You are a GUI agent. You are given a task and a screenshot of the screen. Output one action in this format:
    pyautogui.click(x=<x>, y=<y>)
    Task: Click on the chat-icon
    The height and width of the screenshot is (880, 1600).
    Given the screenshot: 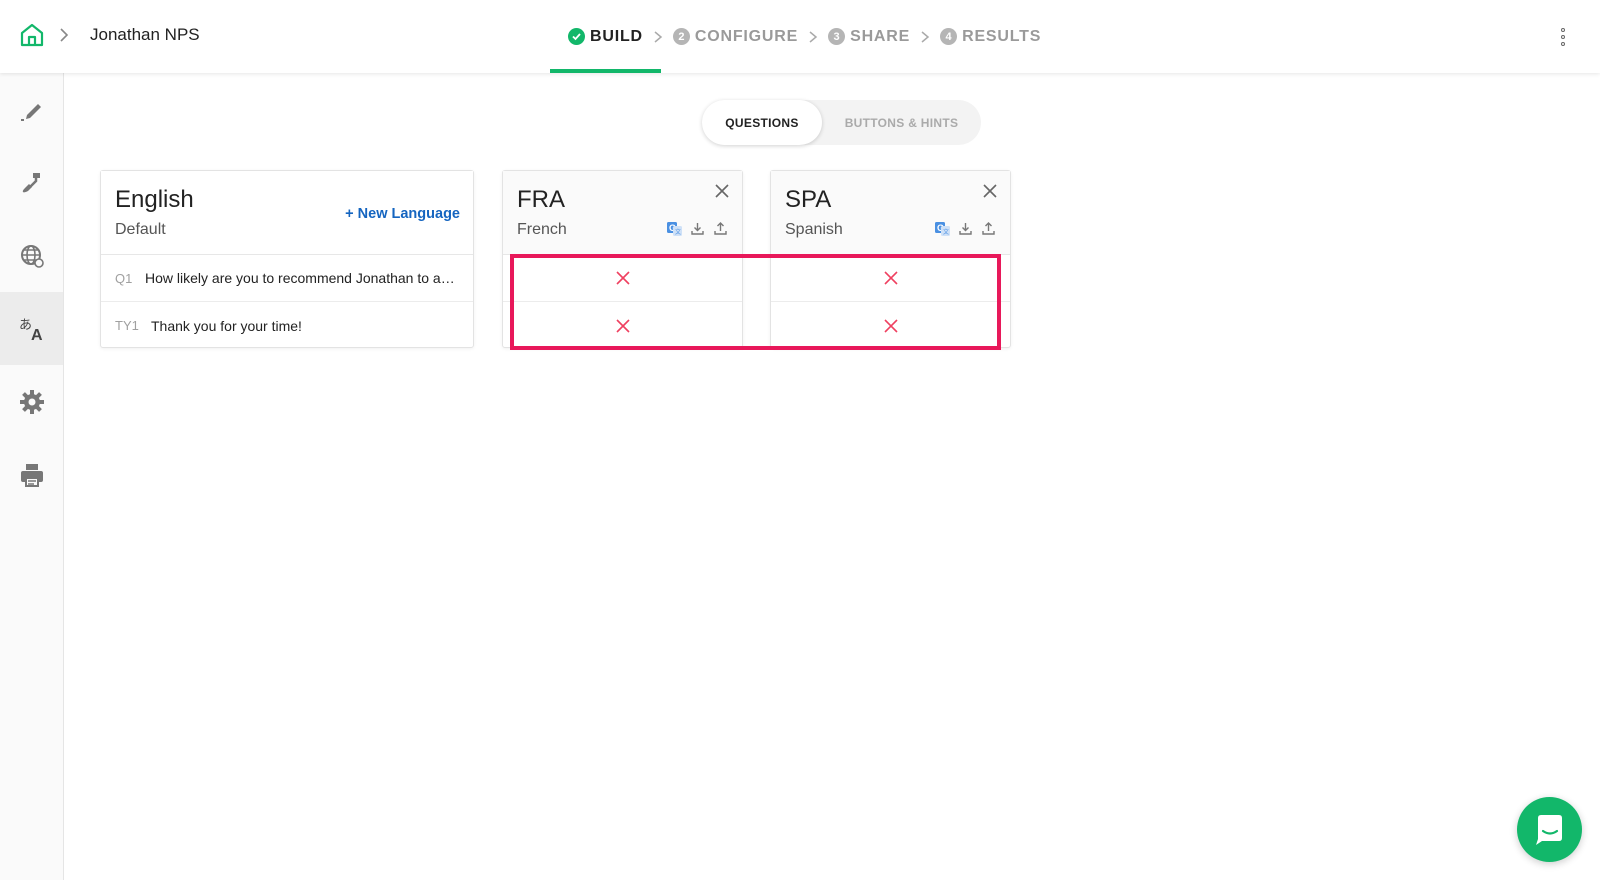 What is the action you would take?
    pyautogui.click(x=1548, y=829)
    